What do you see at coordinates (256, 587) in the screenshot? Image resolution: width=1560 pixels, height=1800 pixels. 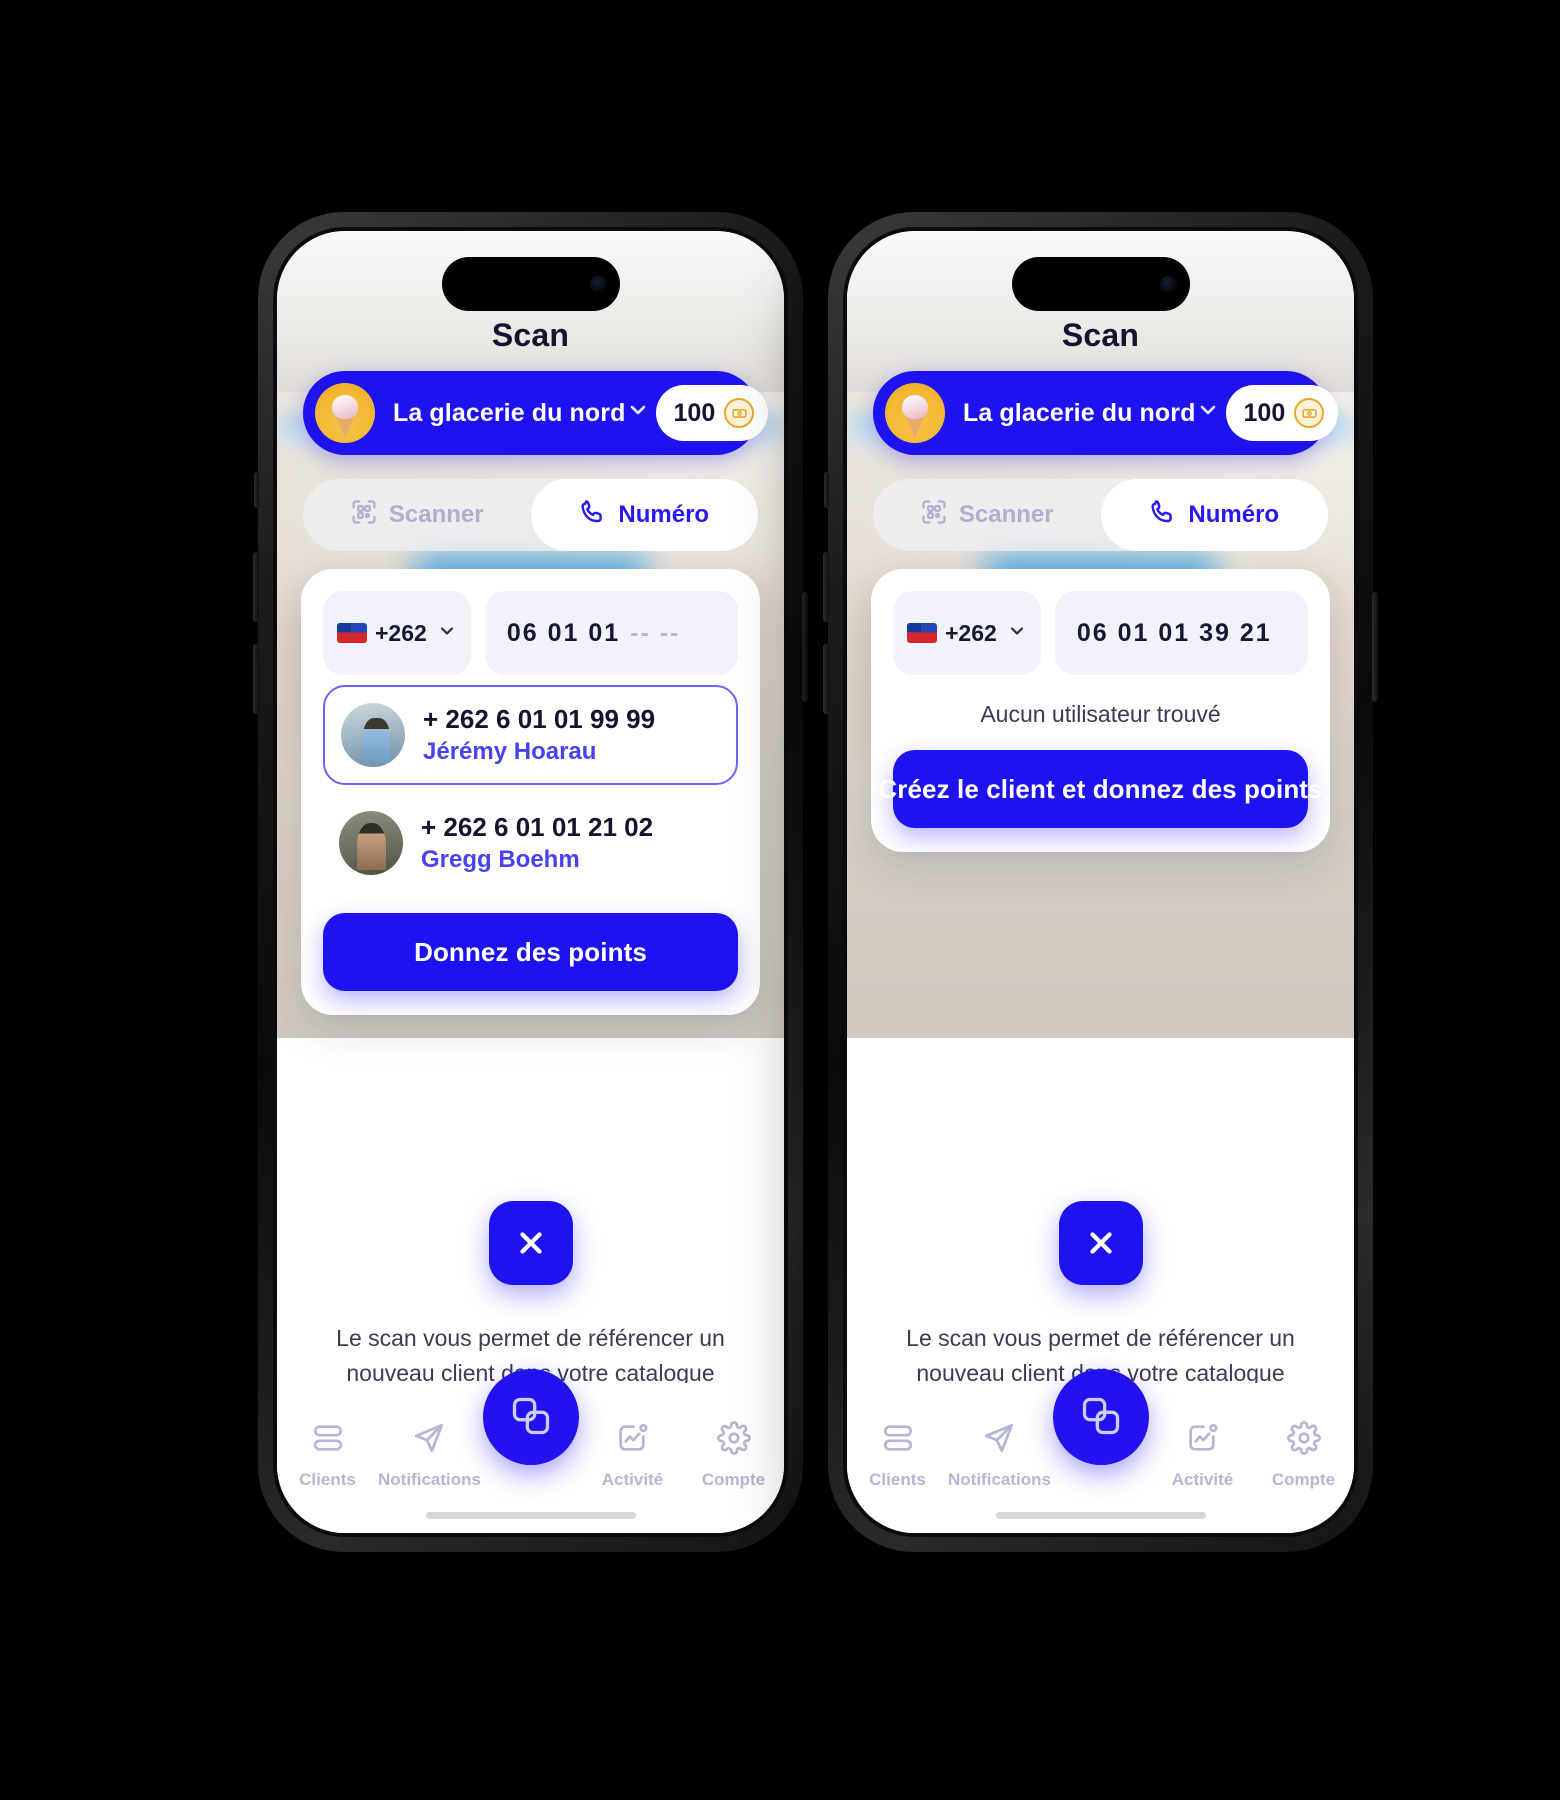 I see `volume-up-button` at bounding box center [256, 587].